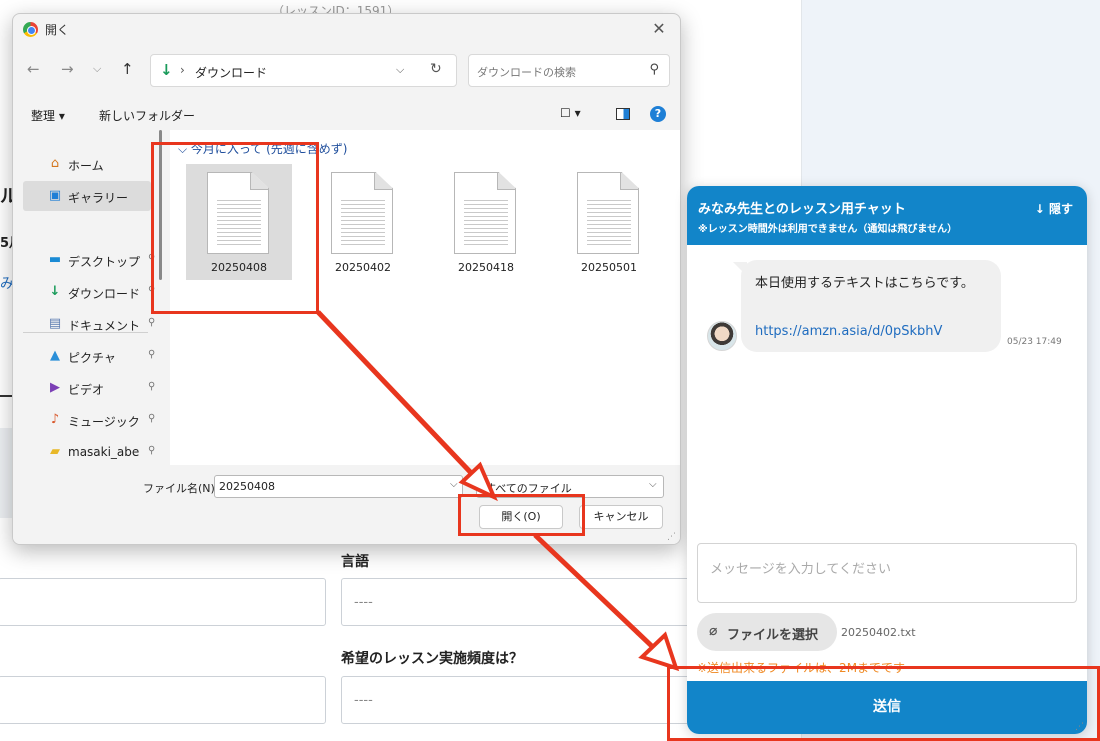  Describe the element at coordinates (621, 517) in the screenshot. I see `cancel-button: キャンセル` at that location.